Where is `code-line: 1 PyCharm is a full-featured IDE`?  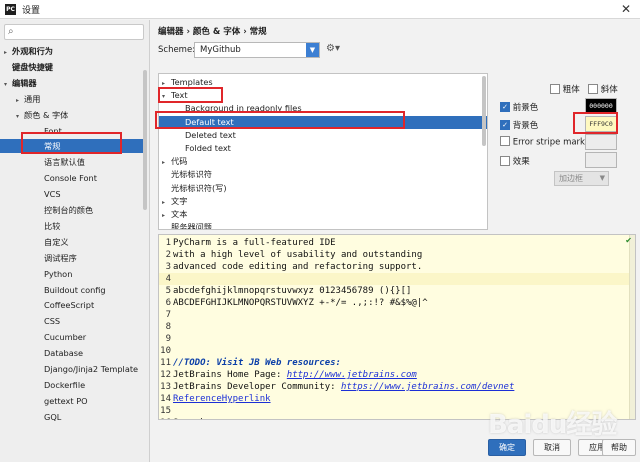 code-line: 1 PyCharm is a full-featured IDE is located at coordinates (394, 243).